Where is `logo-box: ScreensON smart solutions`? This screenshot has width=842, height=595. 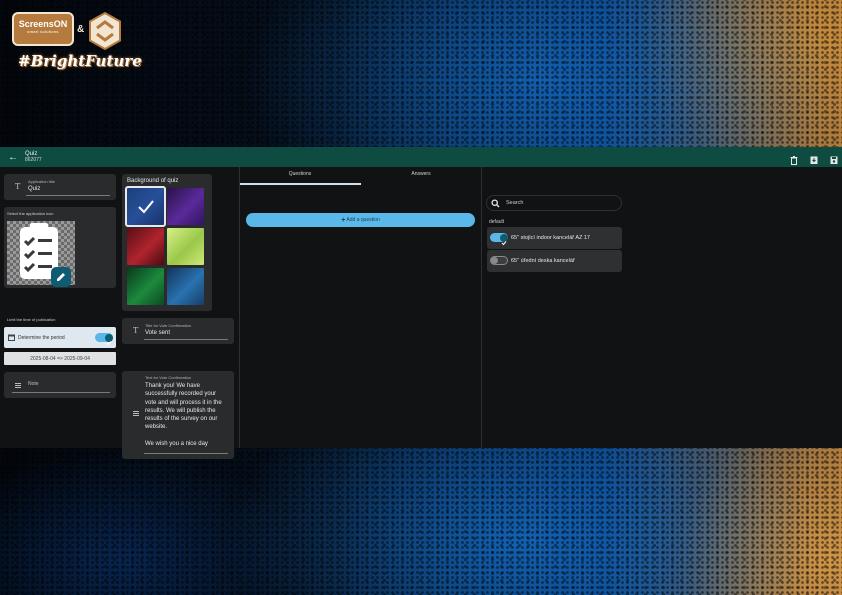
logo-box: ScreensON smart solutions is located at coordinates (43, 29).